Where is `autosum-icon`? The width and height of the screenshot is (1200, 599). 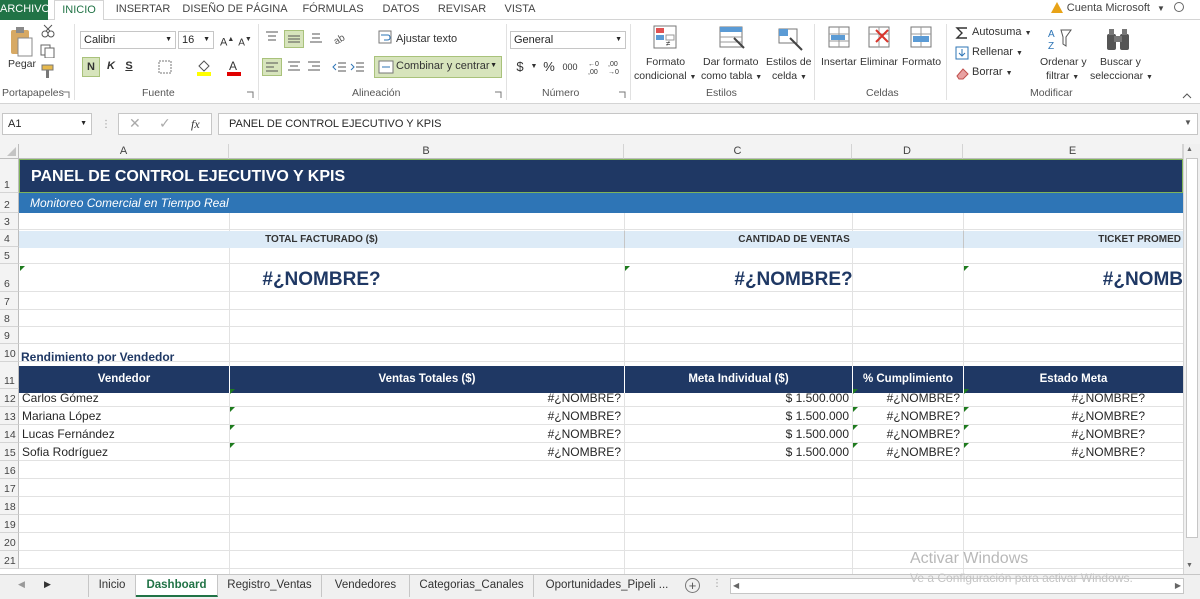 autosum-icon is located at coordinates (962, 34).